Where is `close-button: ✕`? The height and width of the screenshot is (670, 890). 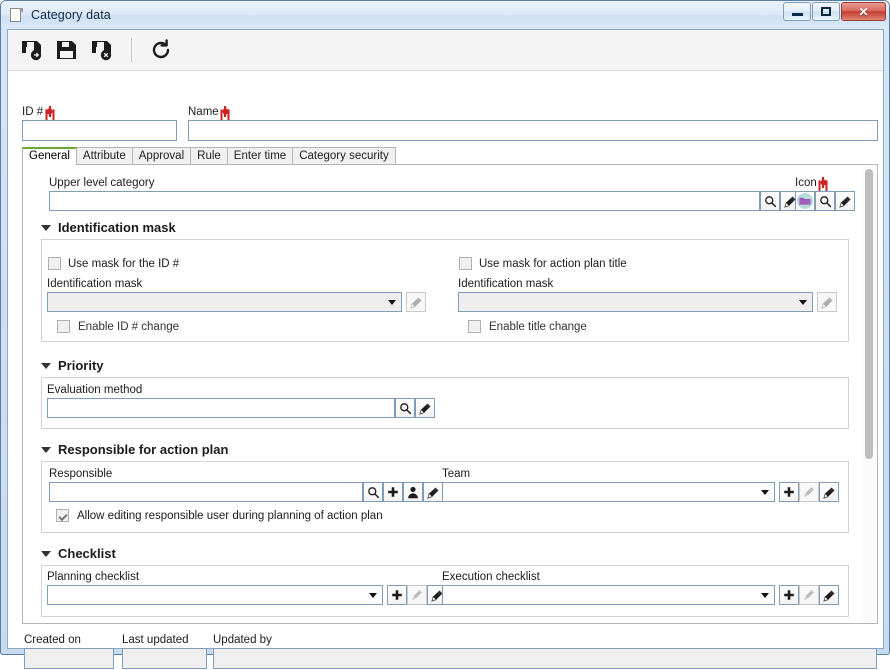
close-button: ✕ is located at coordinates (863, 11).